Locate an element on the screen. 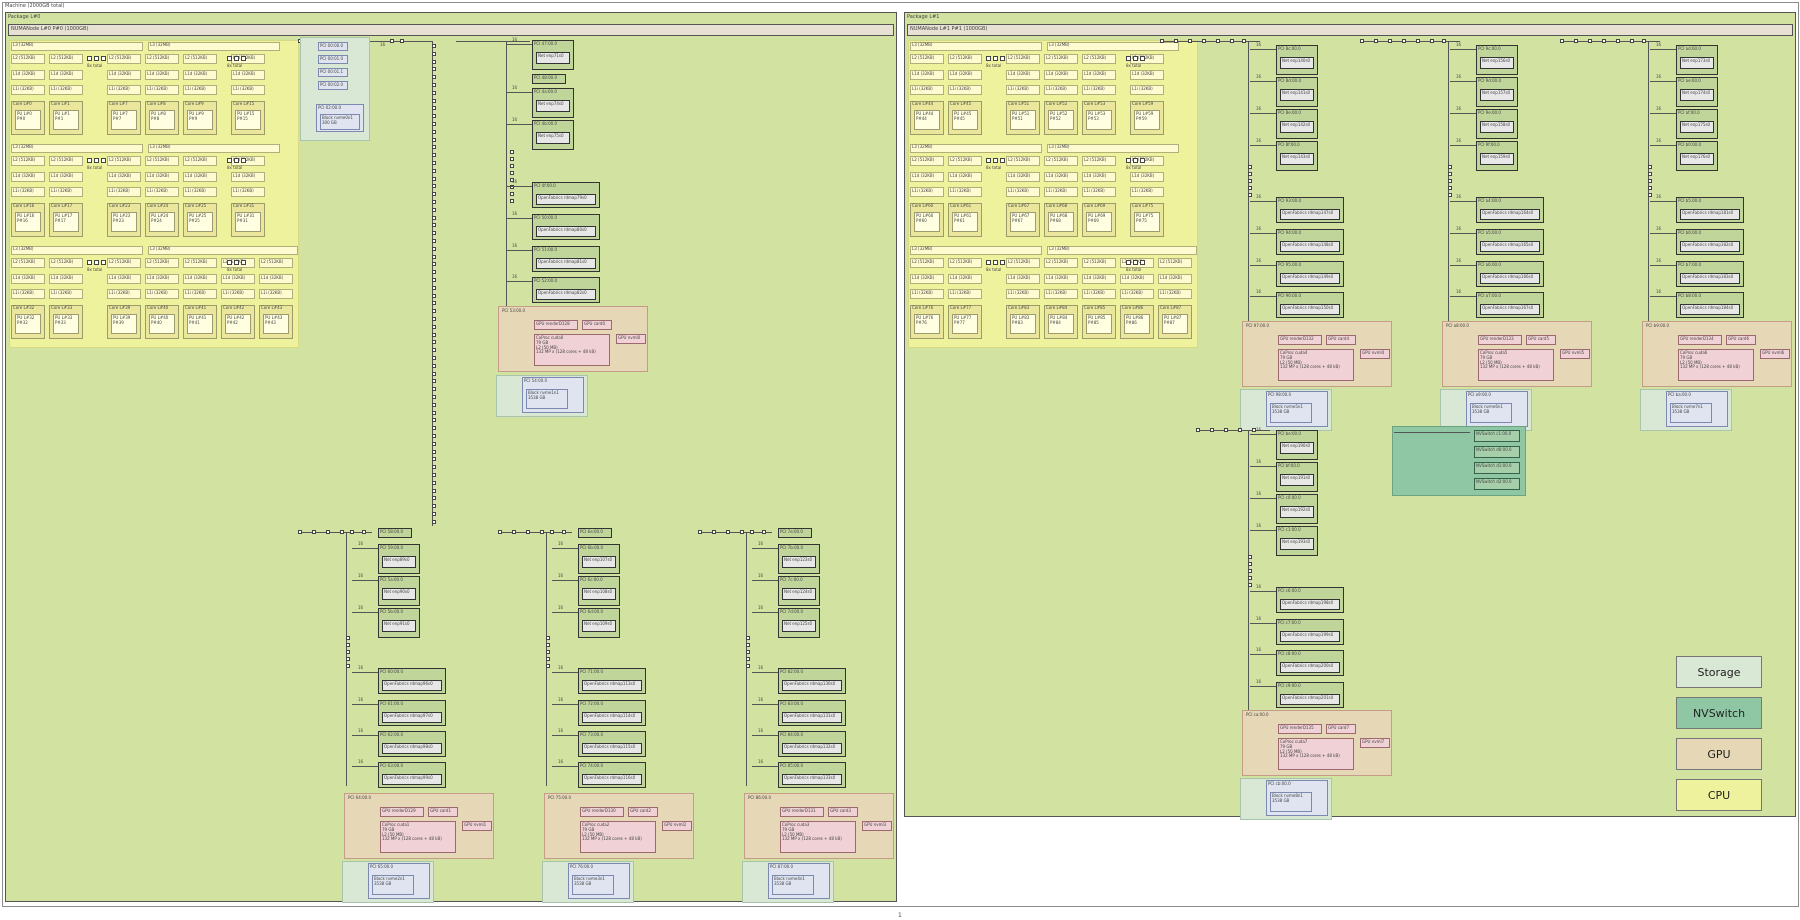  pci-address-label: PCI ad:00.0 is located at coordinates (1689, 48).